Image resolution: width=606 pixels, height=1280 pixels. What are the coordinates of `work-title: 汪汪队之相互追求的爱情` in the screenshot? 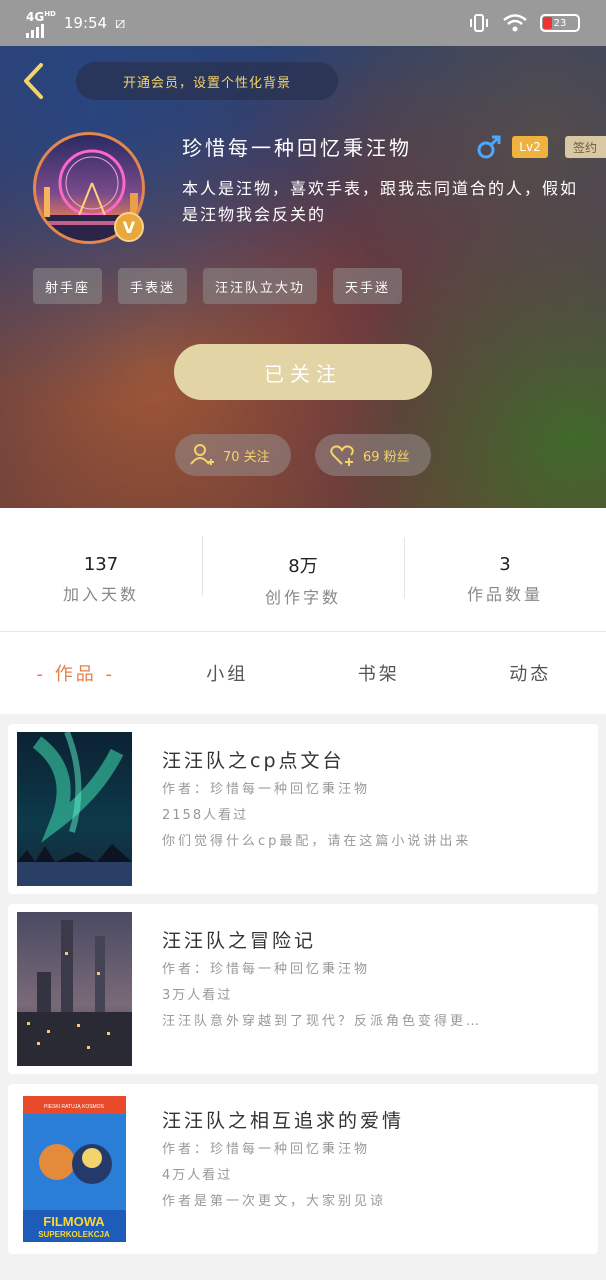 It's located at (283, 1121).